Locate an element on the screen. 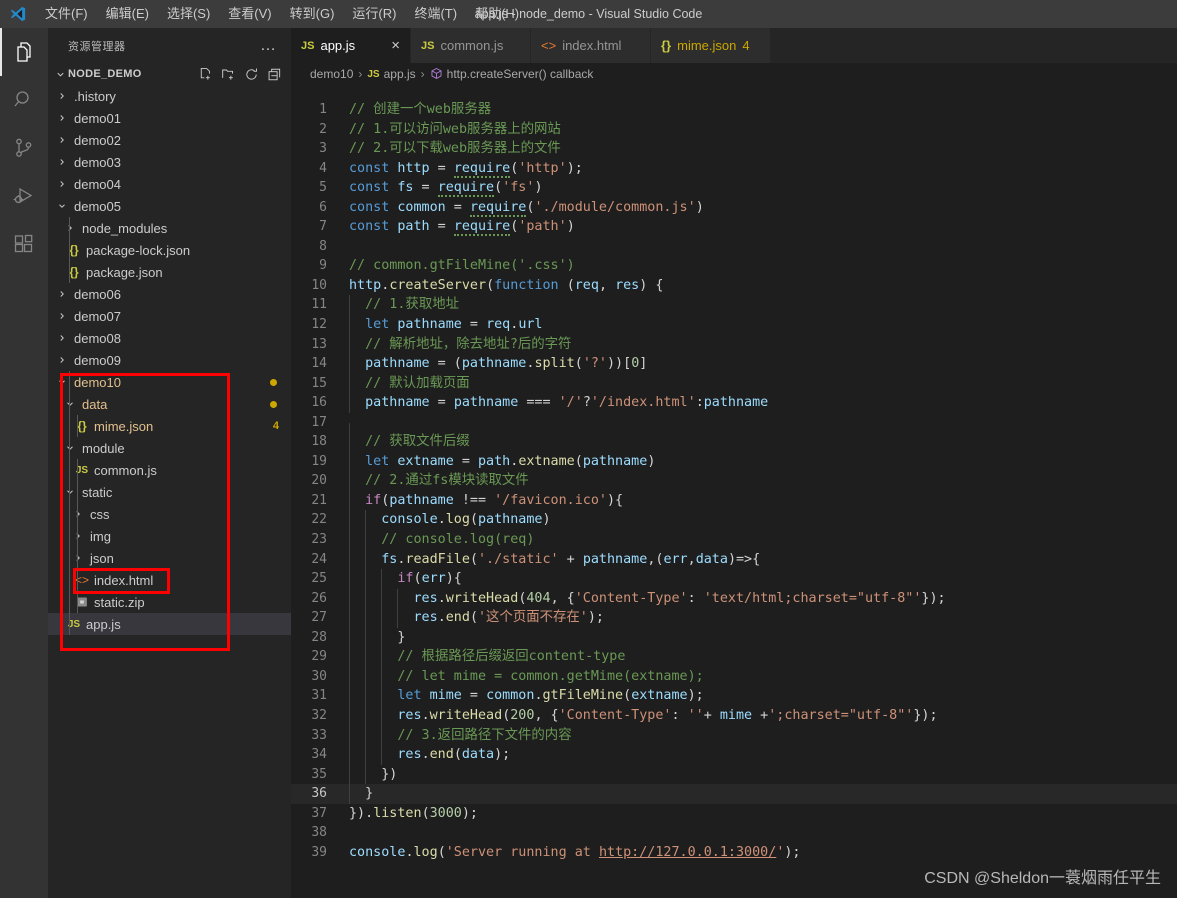  tab-index-html: <> index.html is located at coordinates (591, 45).